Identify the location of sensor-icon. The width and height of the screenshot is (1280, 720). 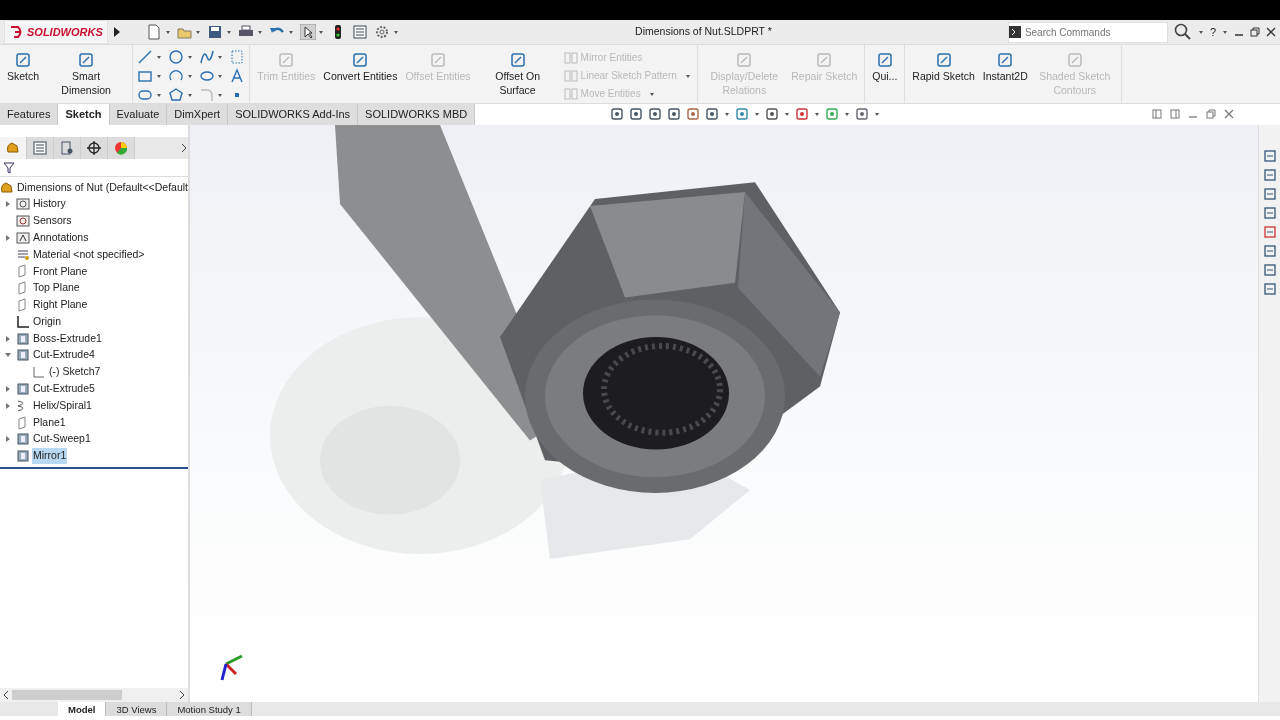
(23, 221).